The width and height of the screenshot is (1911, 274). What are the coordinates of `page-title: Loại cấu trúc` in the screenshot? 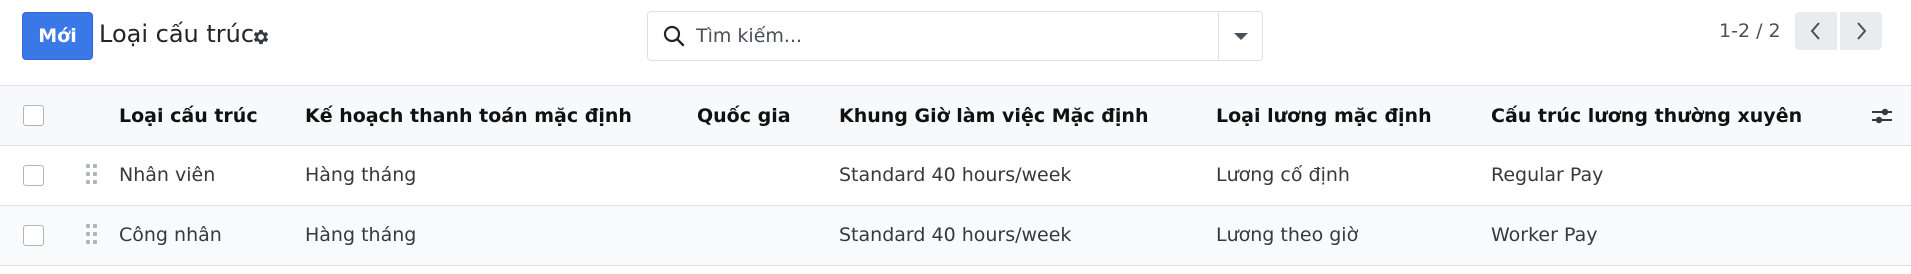 It's located at (177, 34).